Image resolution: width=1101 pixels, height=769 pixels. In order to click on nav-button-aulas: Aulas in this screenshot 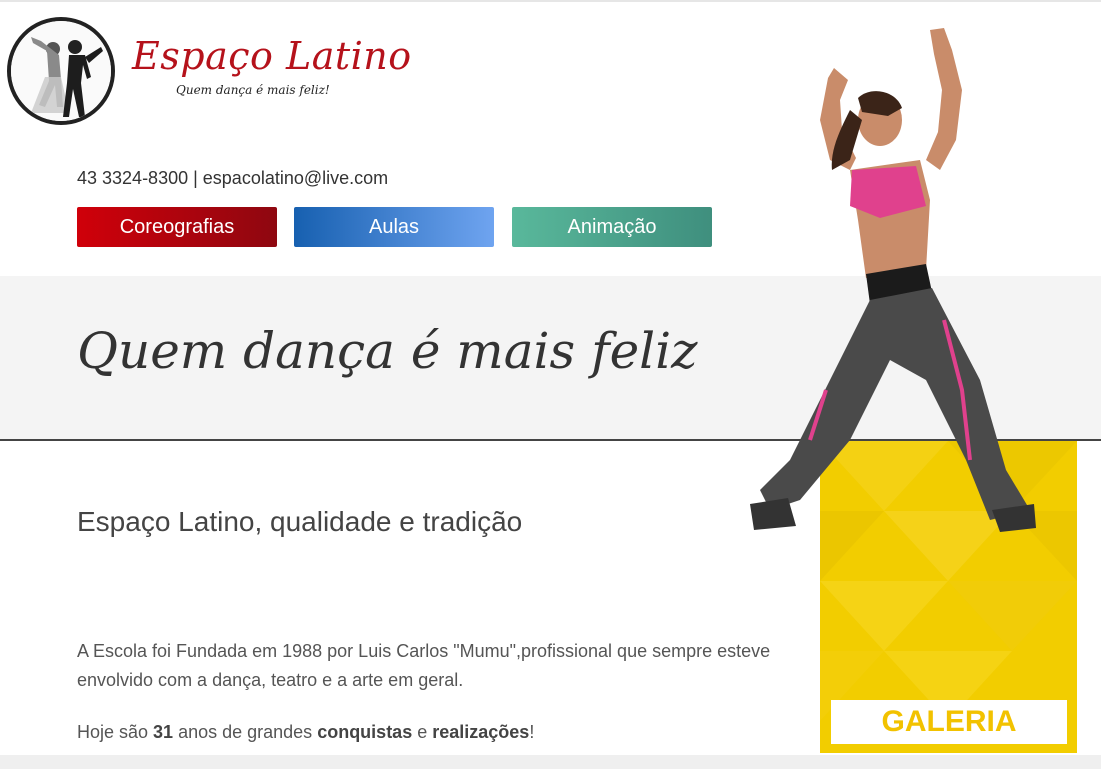, I will do `click(394, 227)`.